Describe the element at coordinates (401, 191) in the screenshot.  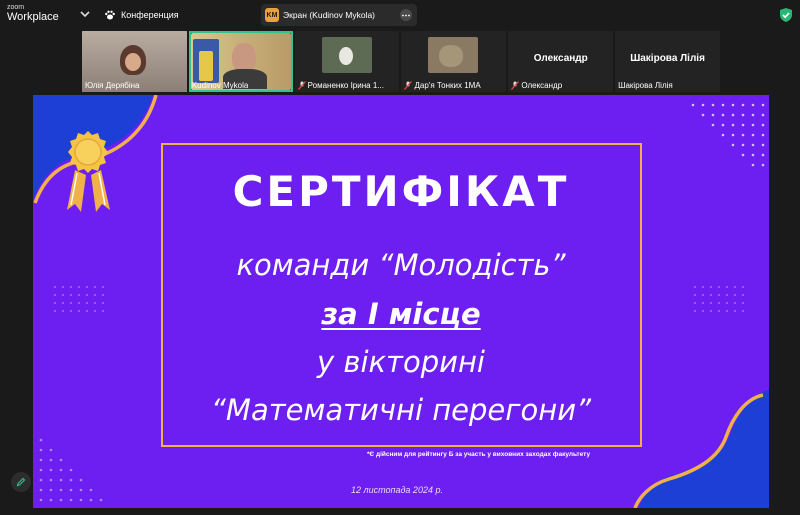
I see `certificate-title: СЕРТИФІКАТ` at that location.